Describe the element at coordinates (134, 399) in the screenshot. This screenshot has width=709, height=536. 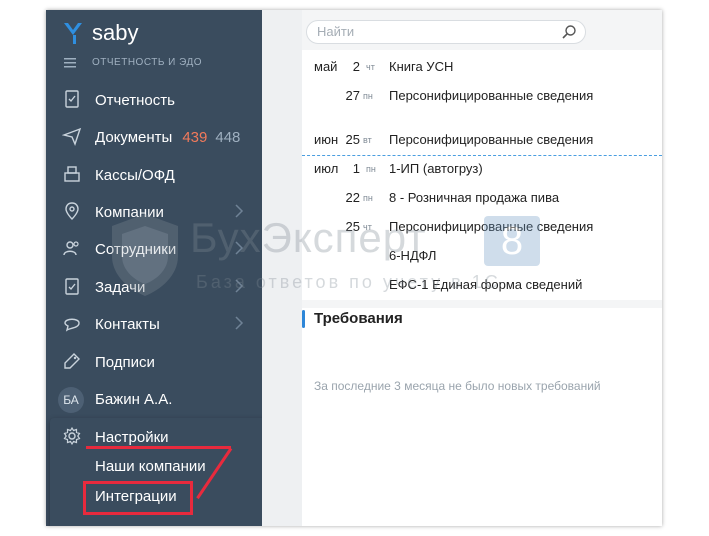
I see `user-name: Бажин А.А.` at that location.